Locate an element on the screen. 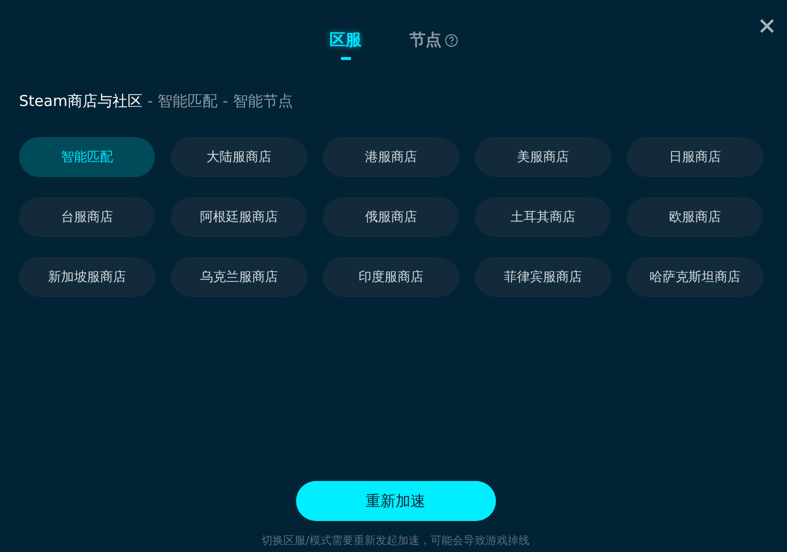 Image resolution: width=787 pixels, height=552 pixels. breadcrumb-part: - 智能匹配 is located at coordinates (182, 101).